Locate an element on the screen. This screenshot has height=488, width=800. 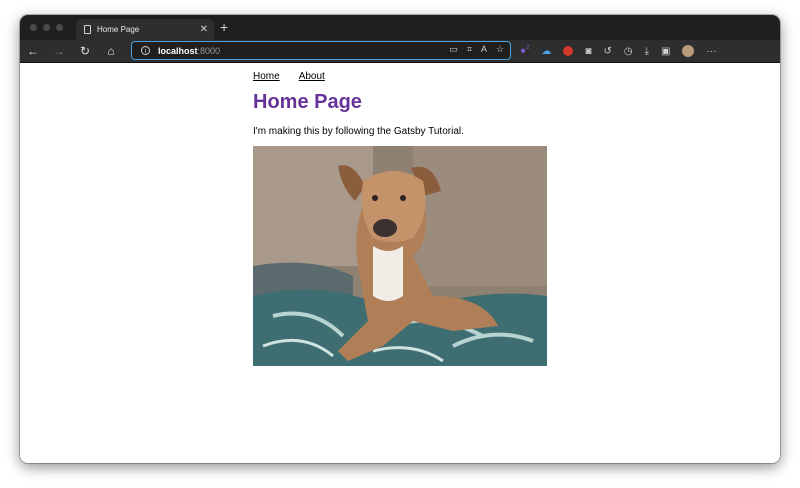
title-bar: Home Page ✕ + is located at coordinates (400, 27).